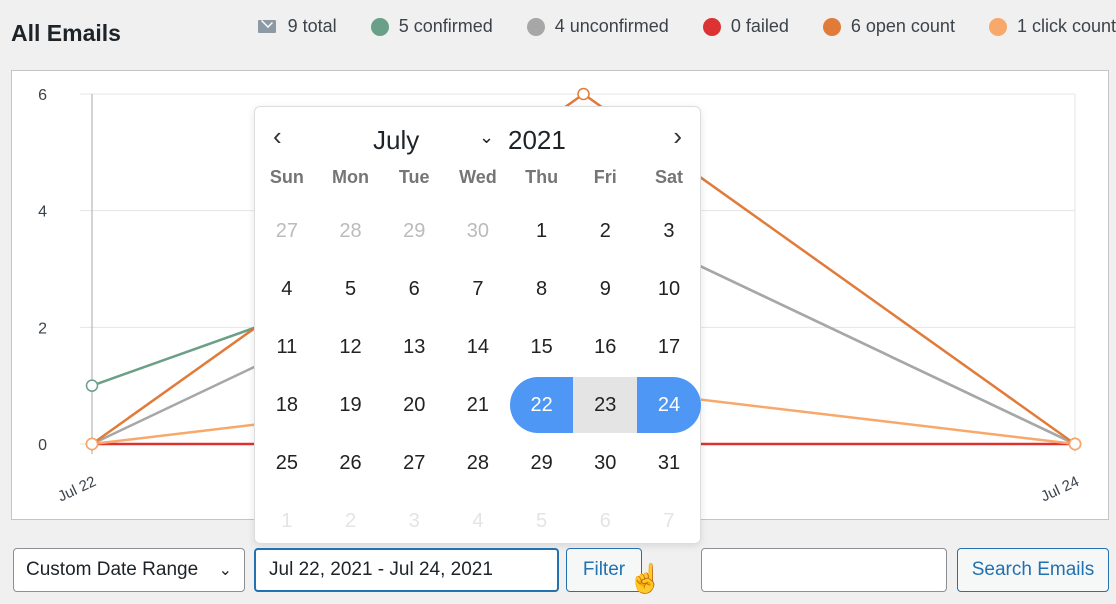 This screenshot has width=1116, height=604. I want to click on legend-item: 1 click count, so click(1052, 26).